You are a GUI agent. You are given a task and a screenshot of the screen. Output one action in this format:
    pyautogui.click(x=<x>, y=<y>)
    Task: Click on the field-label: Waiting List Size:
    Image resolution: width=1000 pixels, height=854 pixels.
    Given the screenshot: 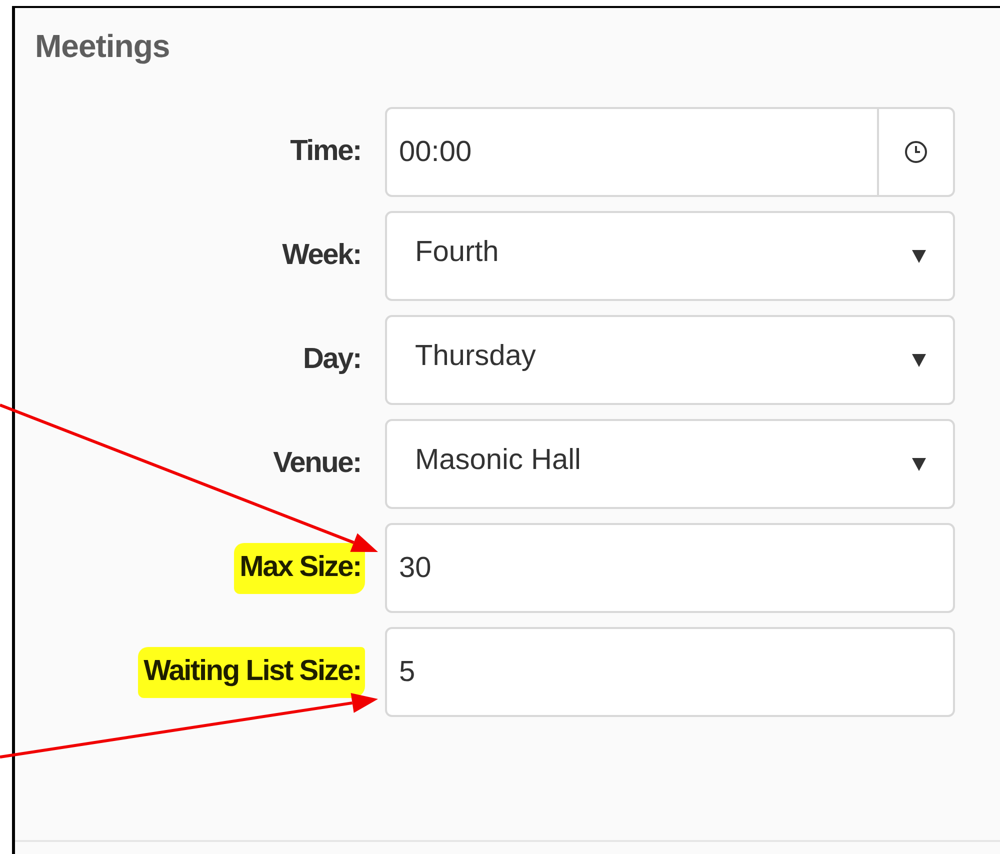 What is the action you would take?
    pyautogui.click(x=251, y=672)
    